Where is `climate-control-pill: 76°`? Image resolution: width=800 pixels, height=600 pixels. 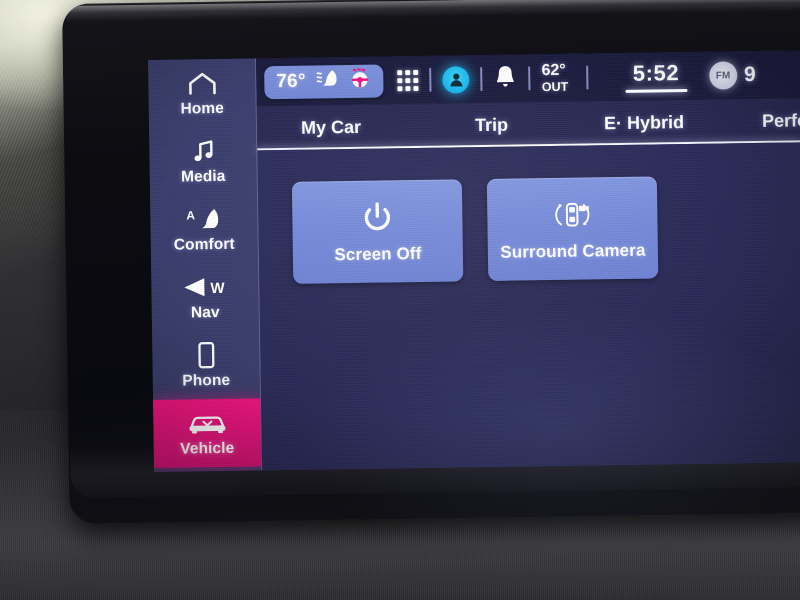
climate-control-pill: 76° is located at coordinates (324, 81).